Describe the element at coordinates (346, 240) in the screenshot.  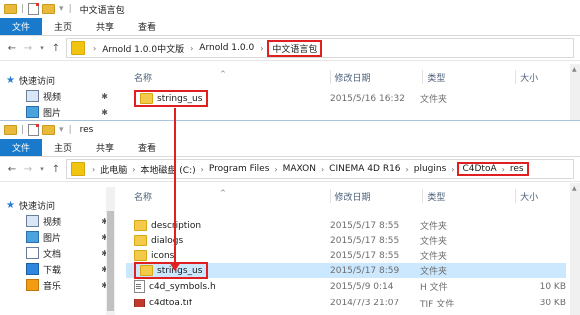
I see `file-row: dialogs 2015/5/17 8:55 文件夹` at that location.